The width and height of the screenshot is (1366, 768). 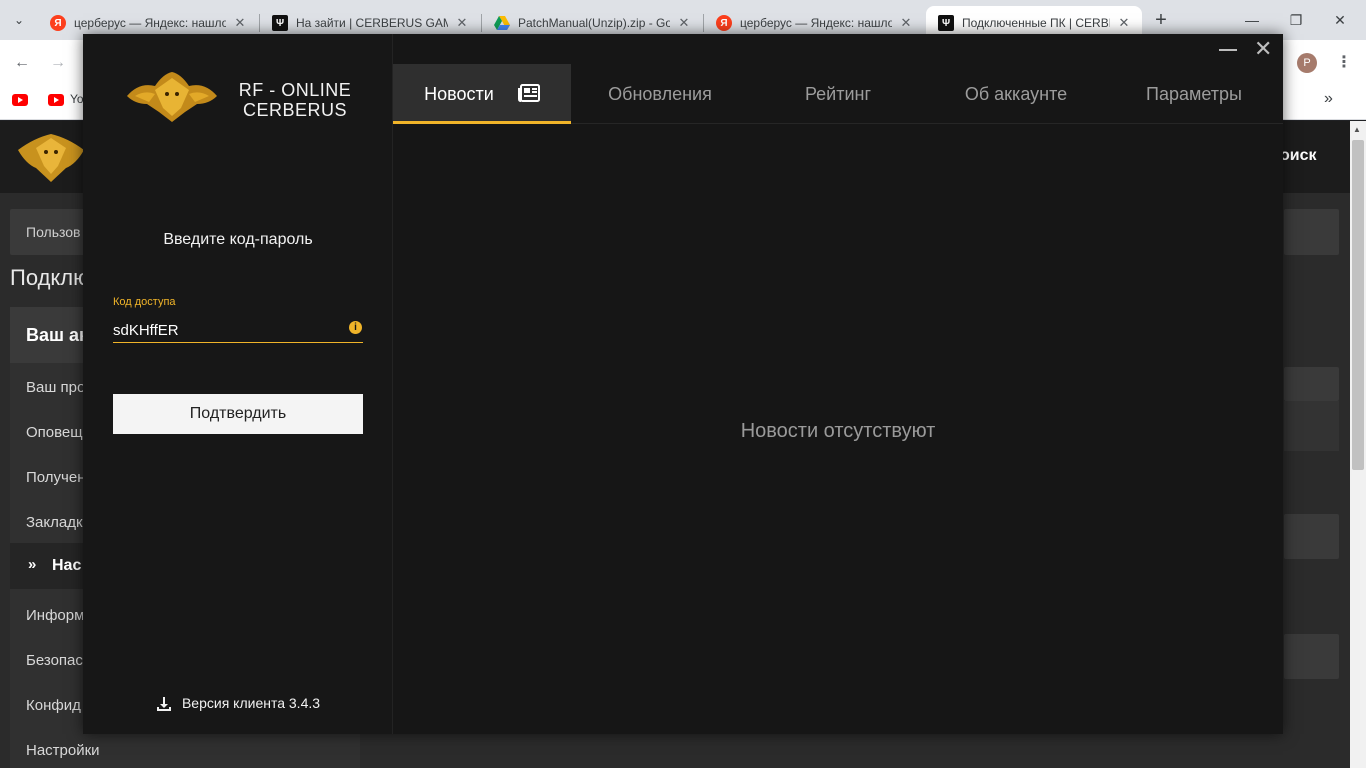 What do you see at coordinates (238, 331) in the screenshot?
I see `access-code-input` at bounding box center [238, 331].